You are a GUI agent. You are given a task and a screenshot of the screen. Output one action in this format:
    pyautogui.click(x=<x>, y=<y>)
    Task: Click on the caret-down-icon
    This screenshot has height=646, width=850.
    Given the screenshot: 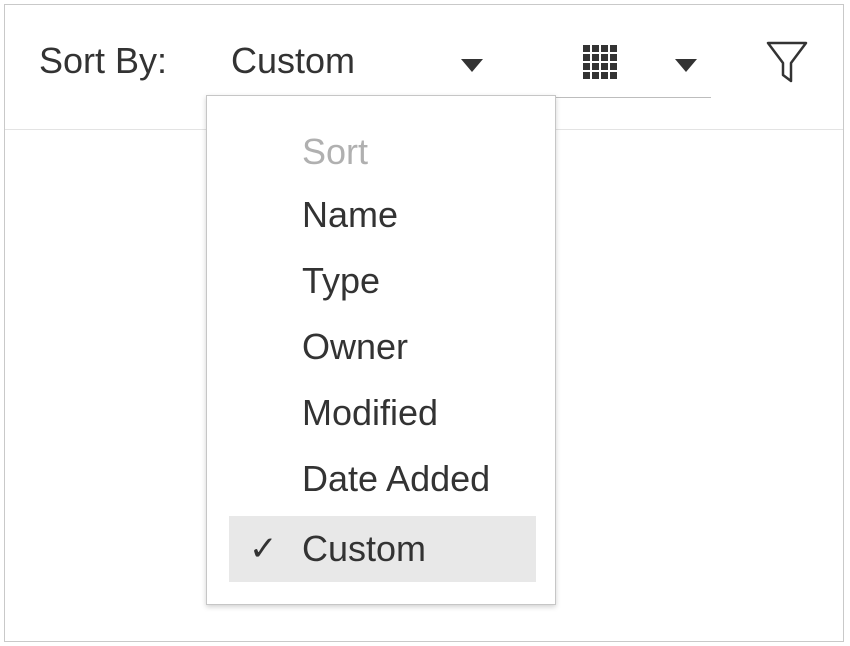 What is the action you would take?
    pyautogui.click(x=472, y=65)
    